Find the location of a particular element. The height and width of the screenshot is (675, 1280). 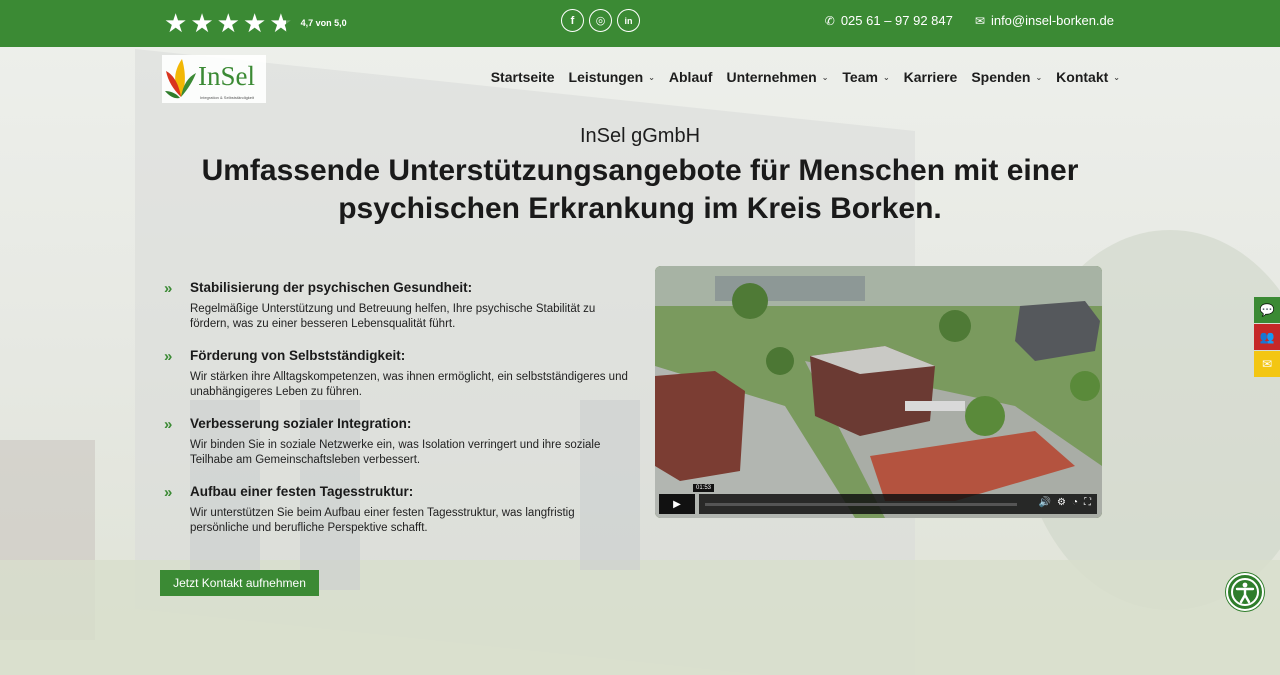

nav-label: Leistungen is located at coordinates (606, 77).